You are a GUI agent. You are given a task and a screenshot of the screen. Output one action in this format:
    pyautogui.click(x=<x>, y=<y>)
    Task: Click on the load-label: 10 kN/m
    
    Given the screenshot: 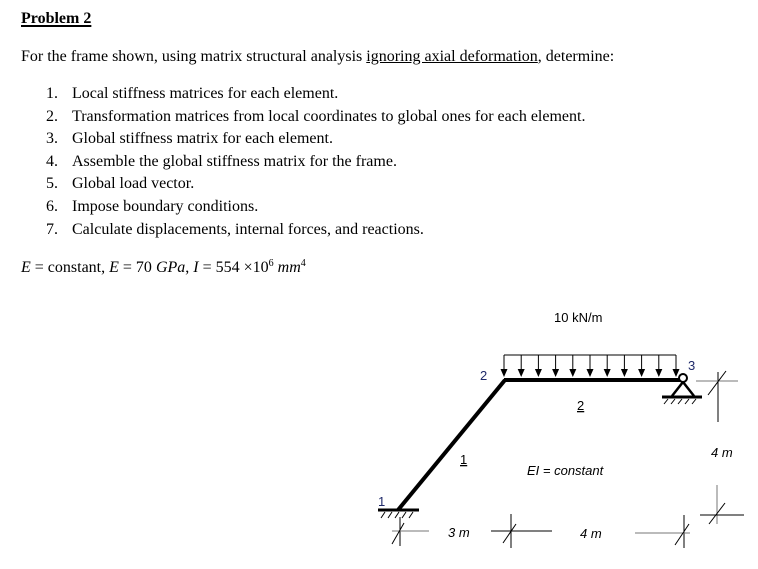 What is the action you would take?
    pyautogui.click(x=578, y=317)
    